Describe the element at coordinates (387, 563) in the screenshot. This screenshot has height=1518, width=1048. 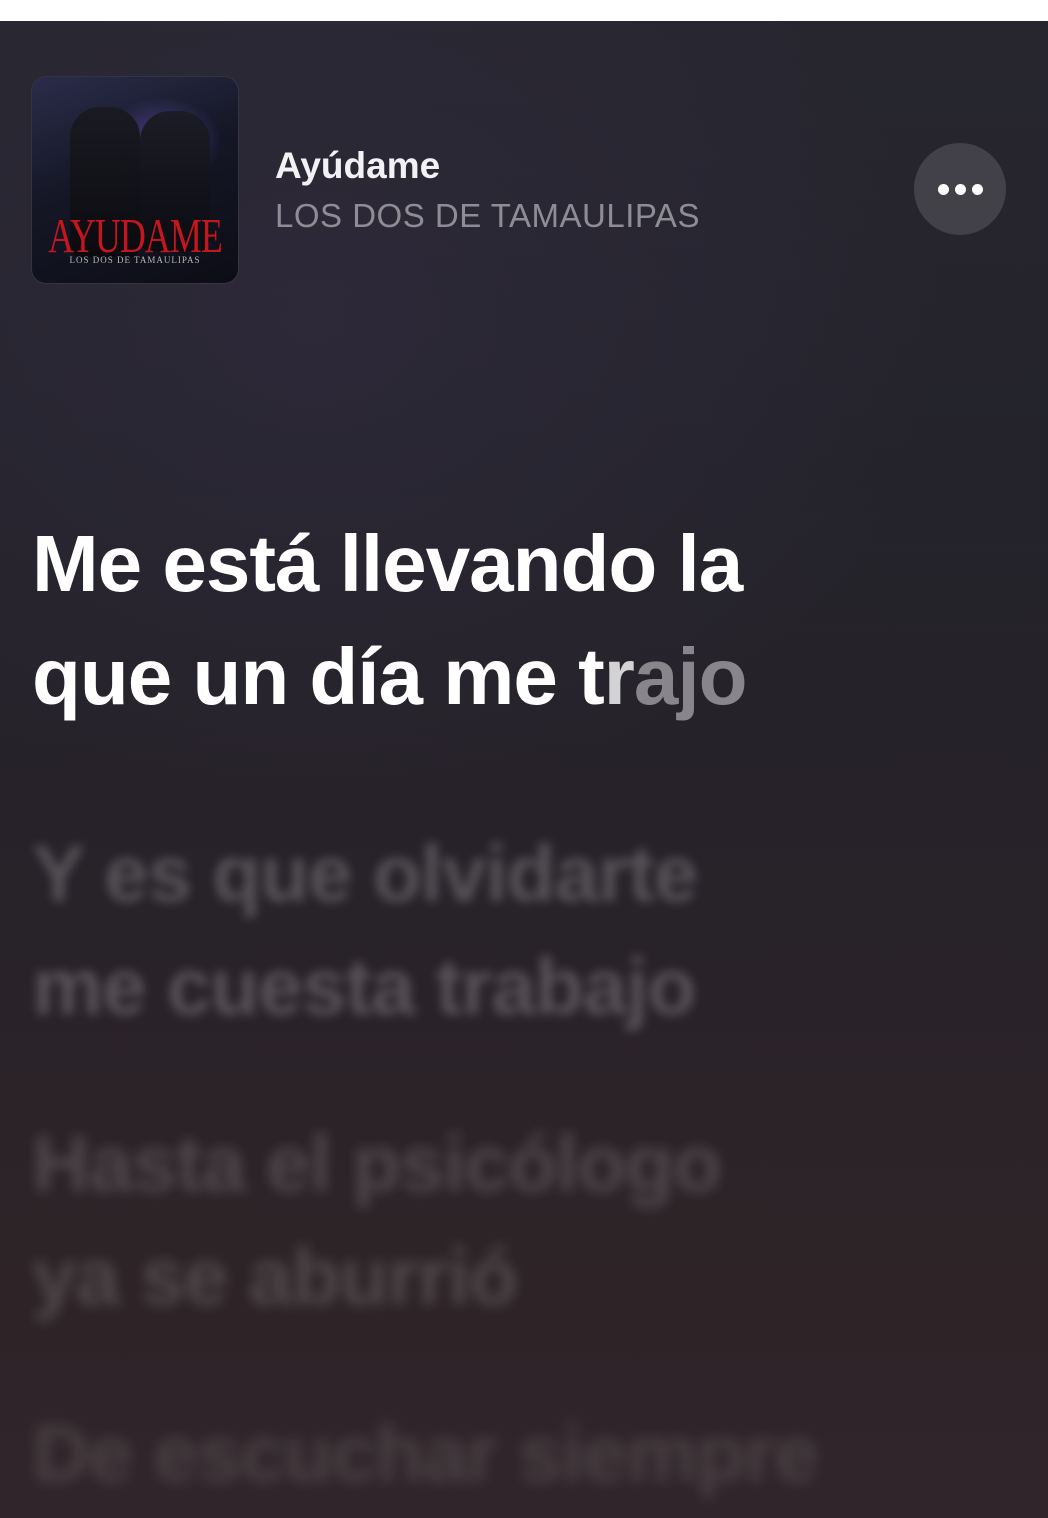
I see `lyric-line: Me está llevando la` at that location.